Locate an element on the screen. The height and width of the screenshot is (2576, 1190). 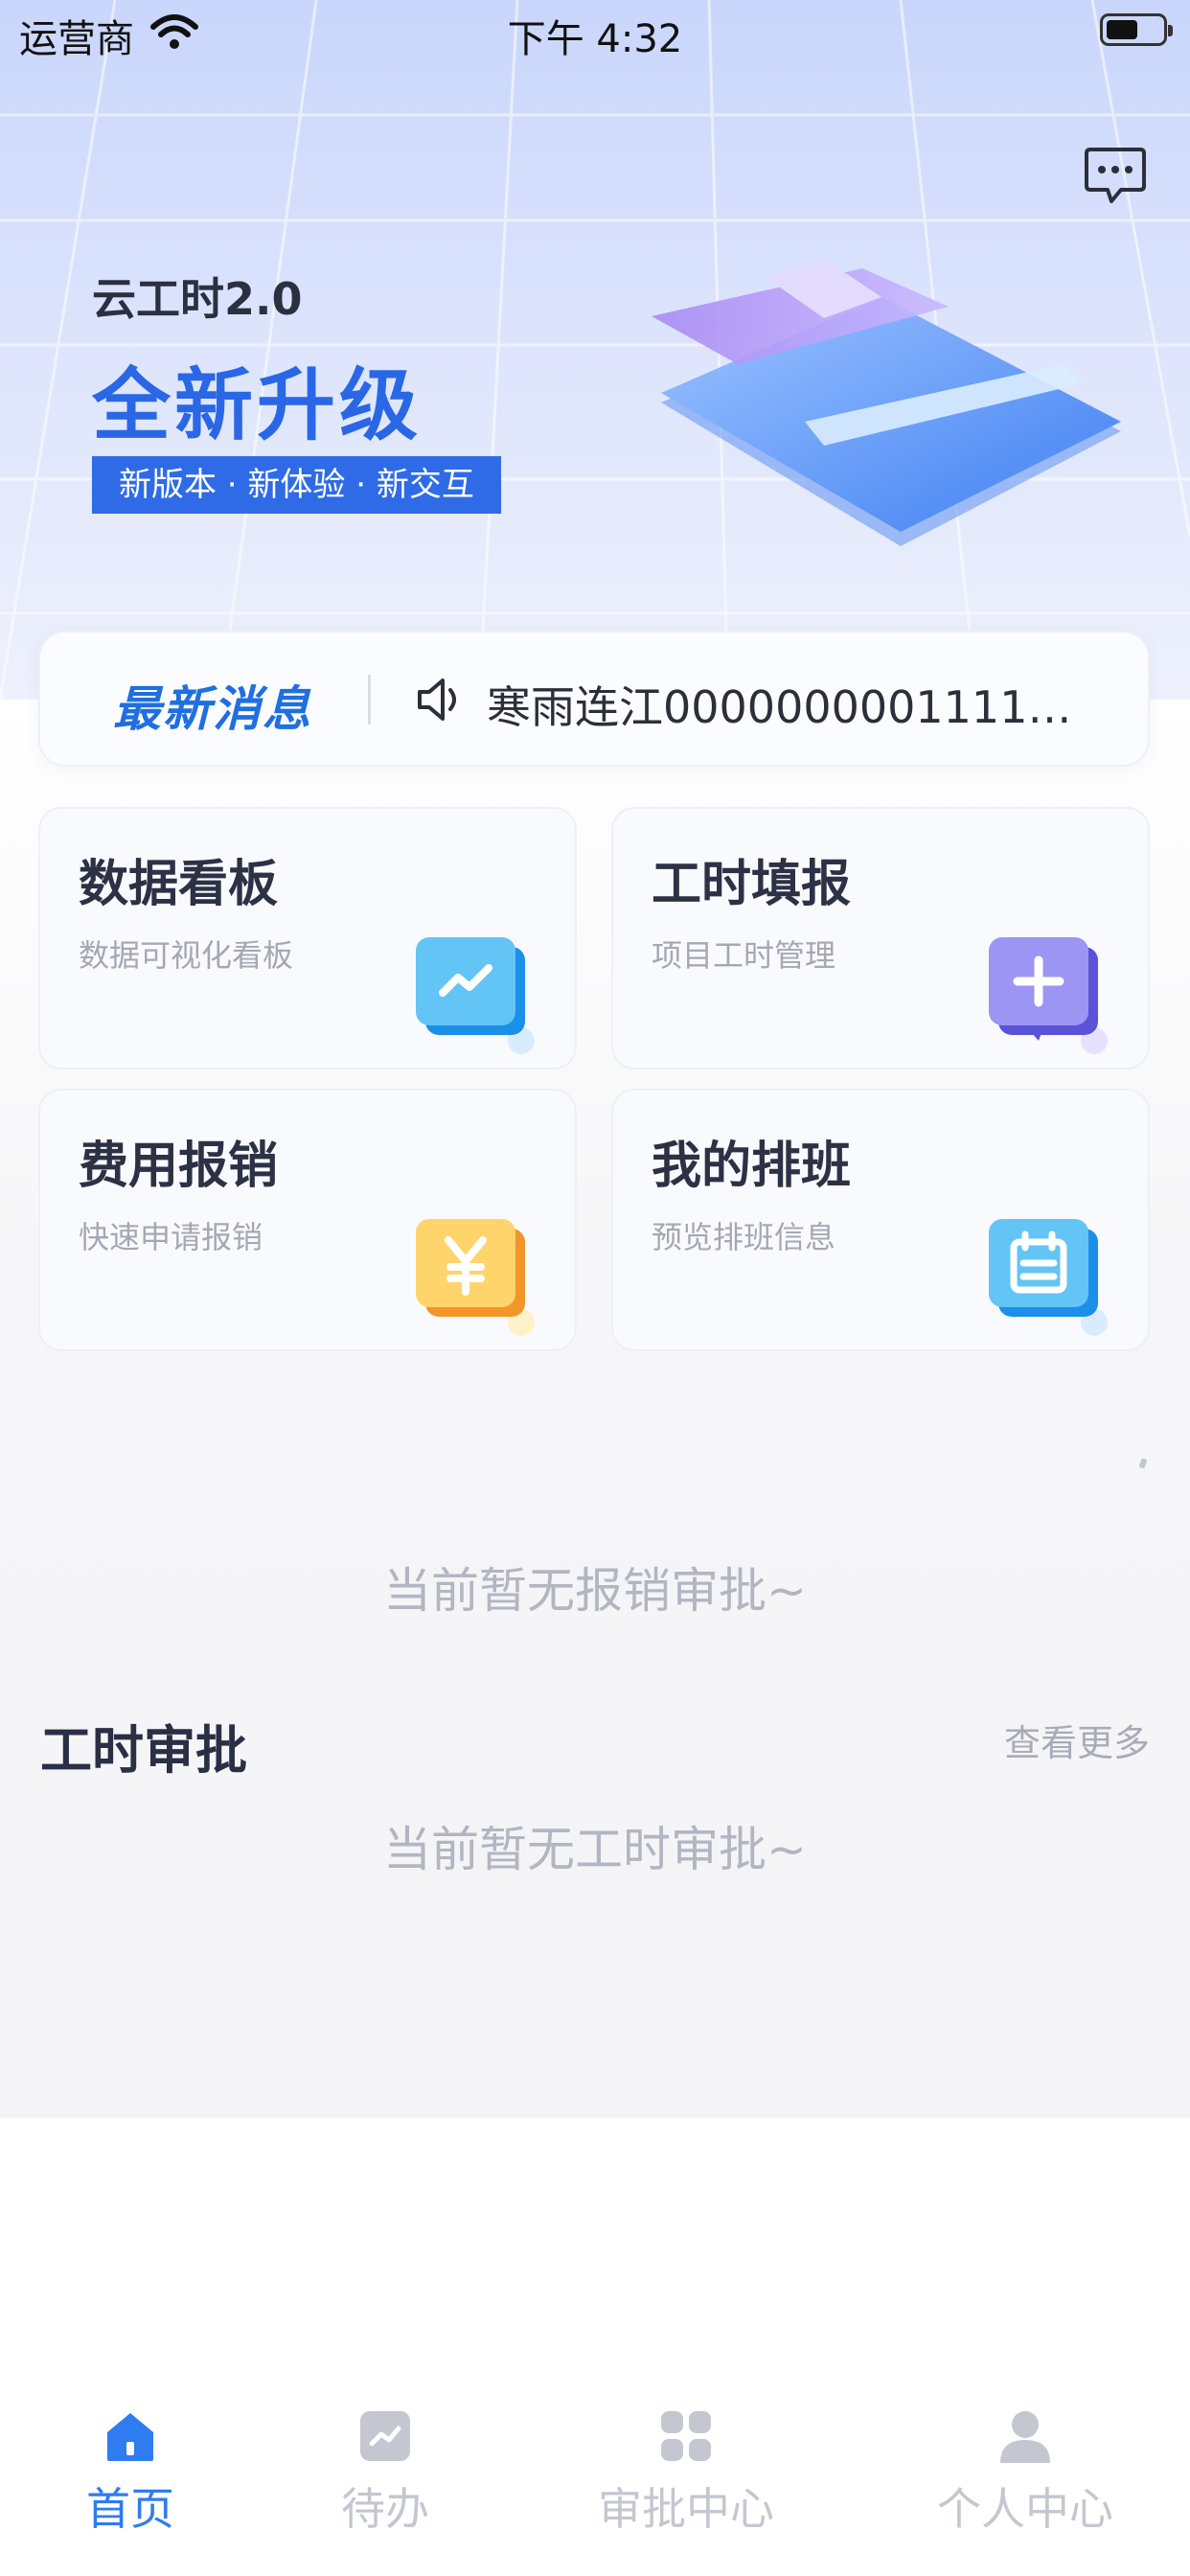
message-icon is located at coordinates (1115, 176).